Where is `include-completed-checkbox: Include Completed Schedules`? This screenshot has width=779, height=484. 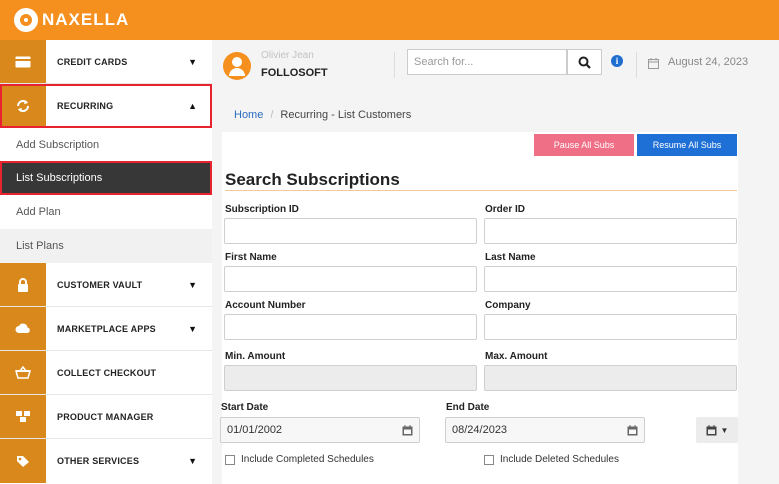
include-completed-checkbox: Include Completed Schedules is located at coordinates (299, 459).